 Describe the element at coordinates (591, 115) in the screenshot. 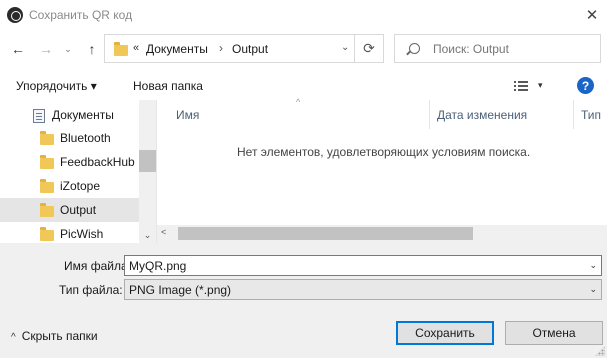

I see `column-type: Тип` at that location.